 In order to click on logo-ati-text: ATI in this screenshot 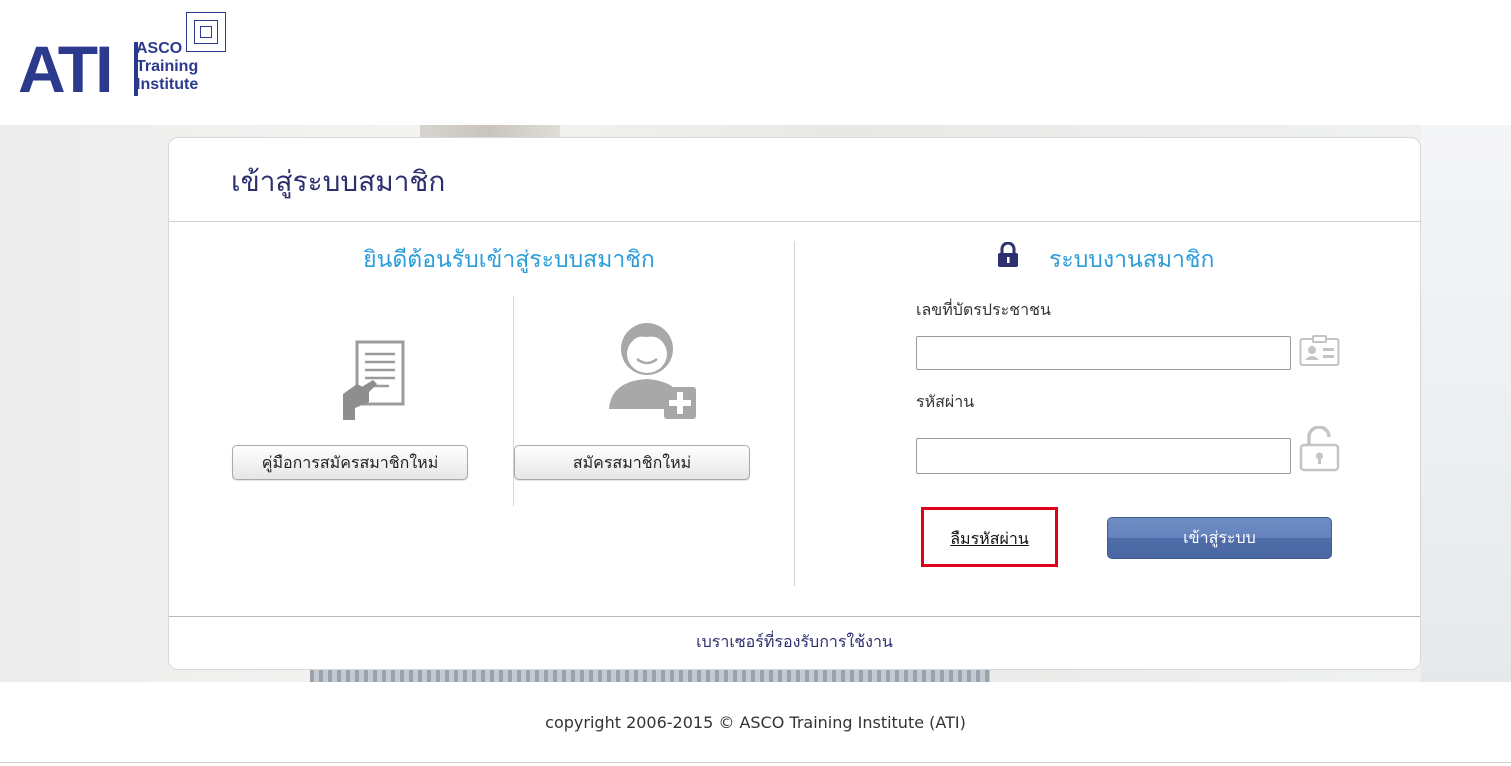, I will do `click(65, 69)`.